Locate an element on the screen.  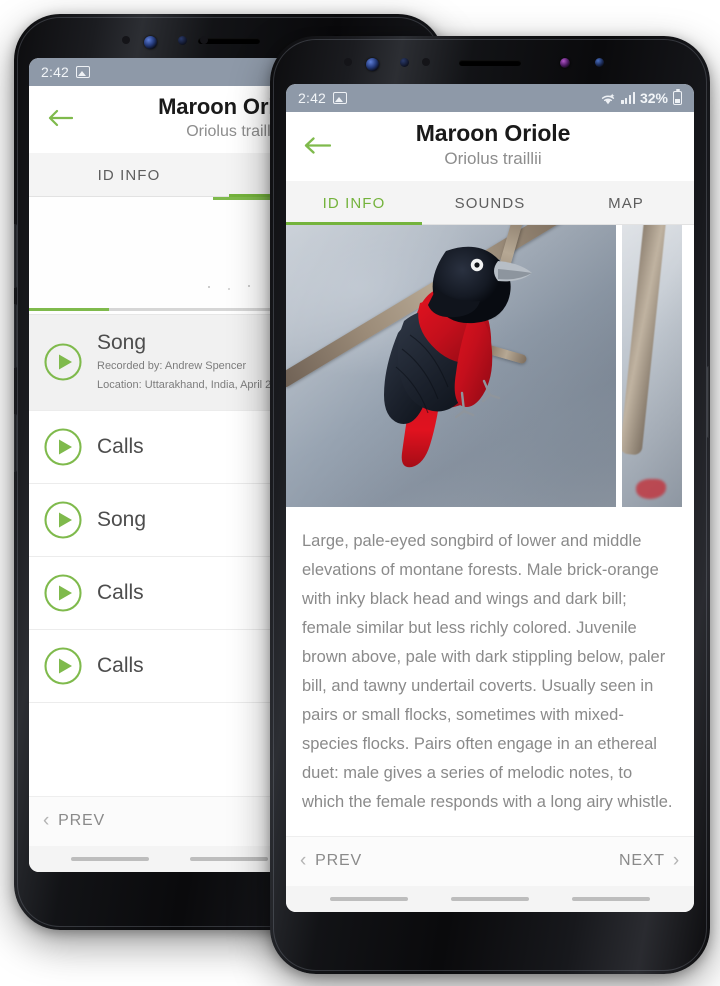
prev-label-back: PREV is located at coordinates (81, 820).